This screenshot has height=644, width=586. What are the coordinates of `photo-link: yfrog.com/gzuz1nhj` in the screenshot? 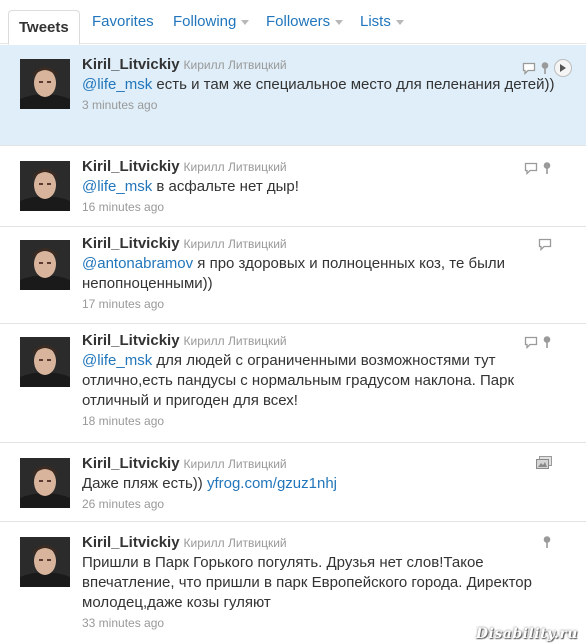 It's located at (272, 483).